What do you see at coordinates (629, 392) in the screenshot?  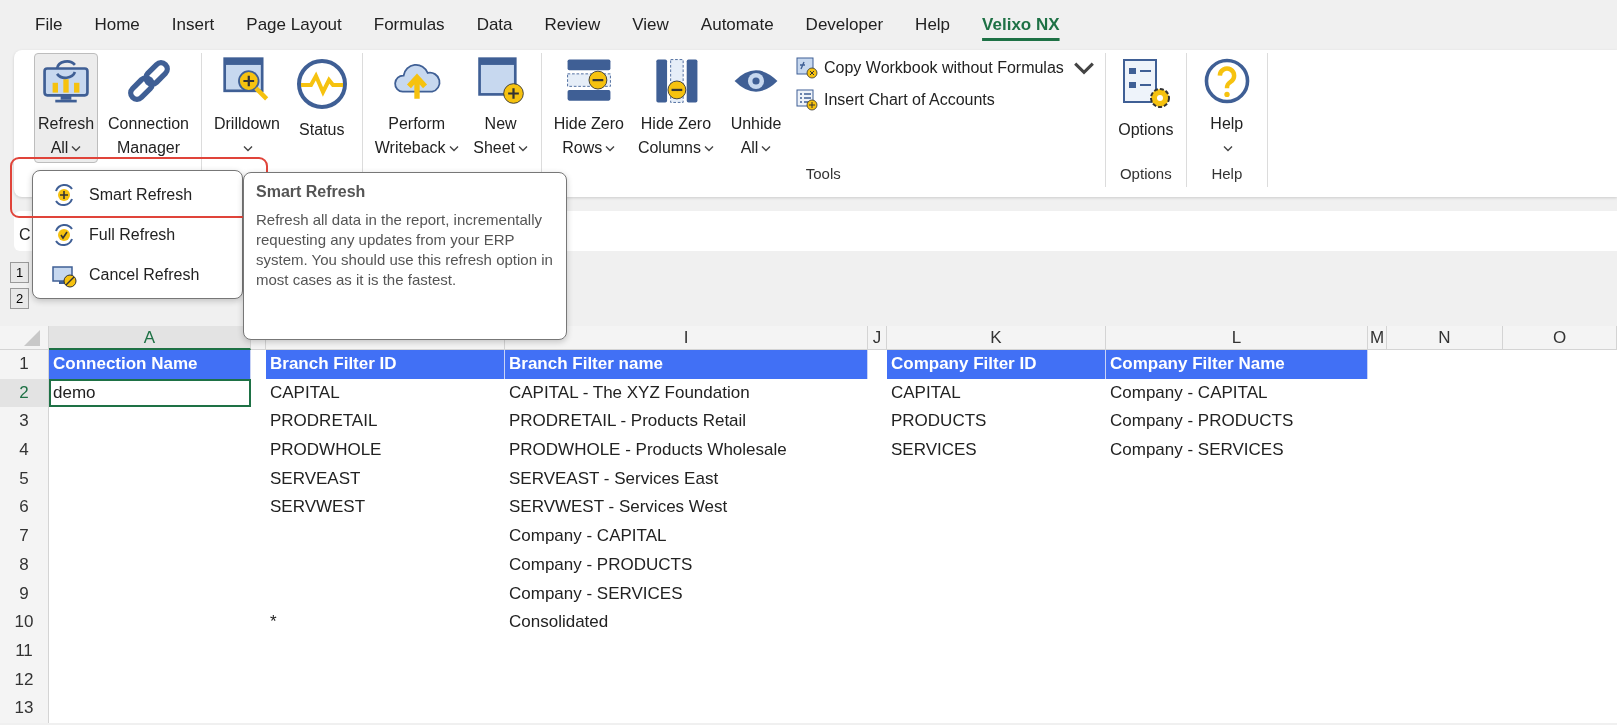 I see `table-cell-text: CAPITAL - The XYZ Foundation` at bounding box center [629, 392].